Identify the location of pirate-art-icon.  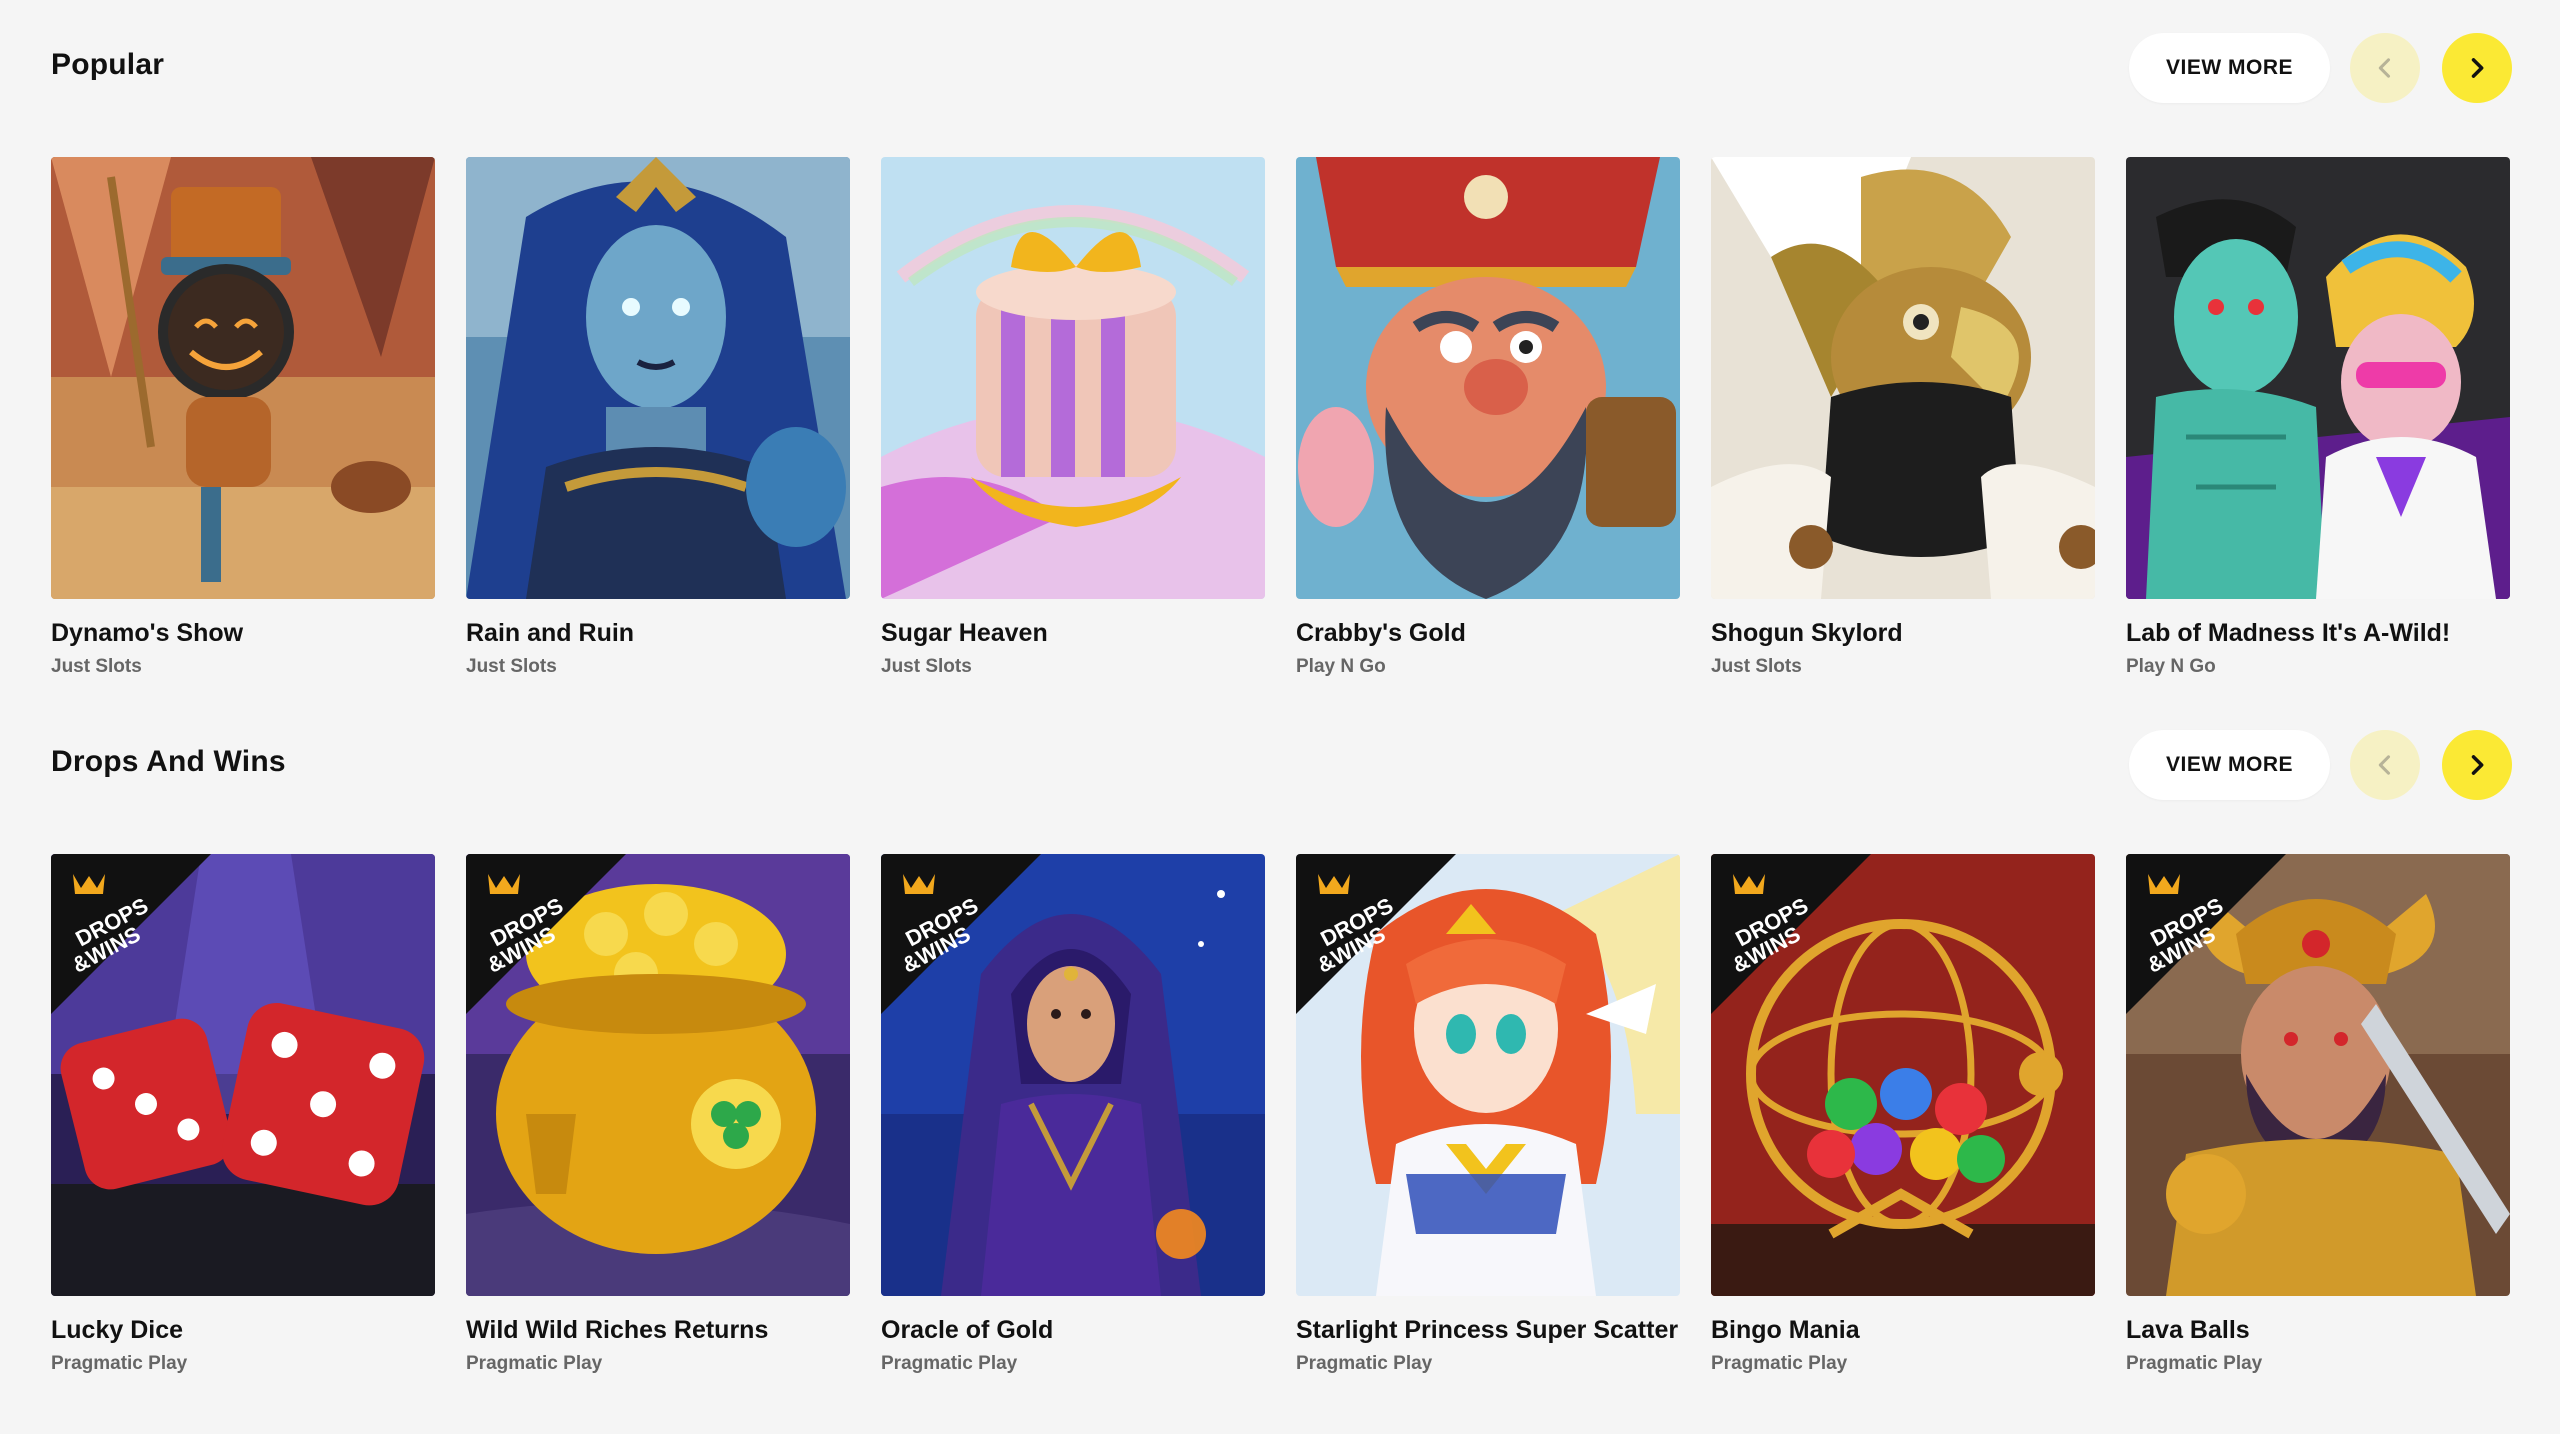
(1488, 378).